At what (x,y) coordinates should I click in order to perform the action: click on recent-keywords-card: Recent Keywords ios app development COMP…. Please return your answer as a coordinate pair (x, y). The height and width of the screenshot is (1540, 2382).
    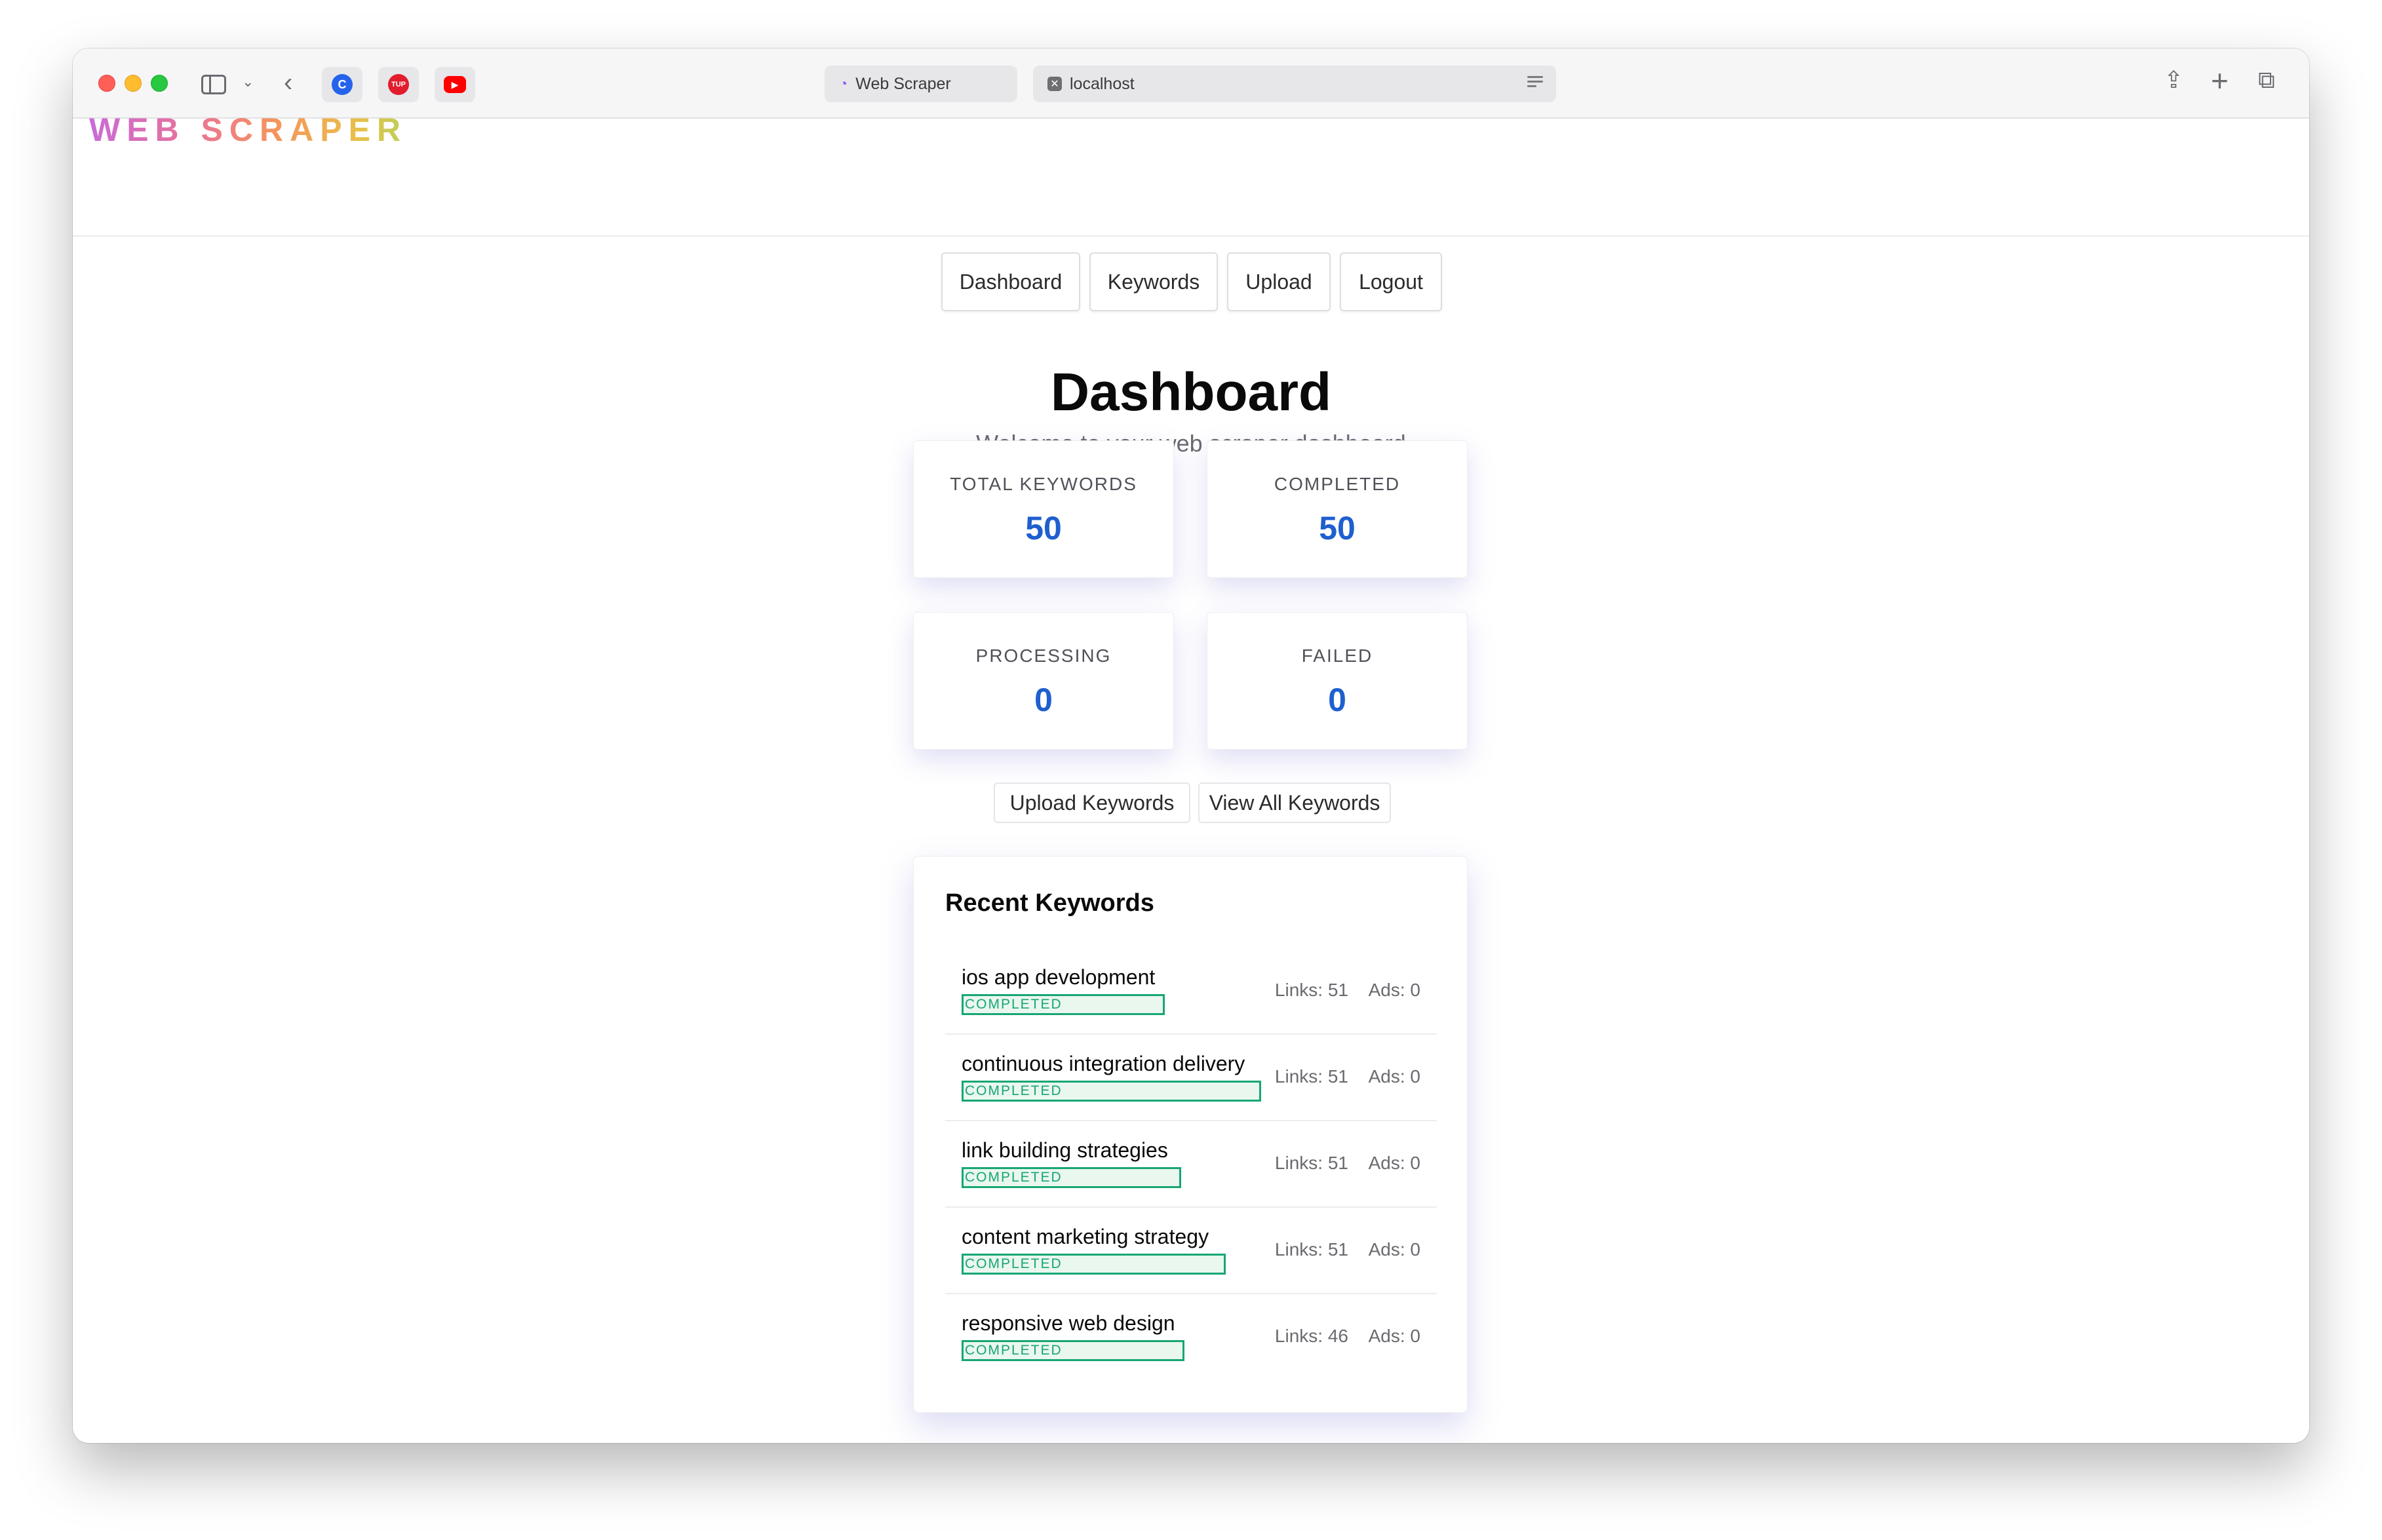
    Looking at the image, I should click on (1190, 1134).